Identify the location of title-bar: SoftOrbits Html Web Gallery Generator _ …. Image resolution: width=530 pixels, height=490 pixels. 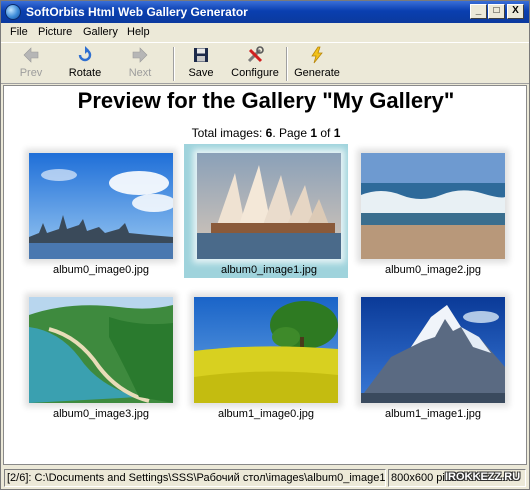
(265, 12).